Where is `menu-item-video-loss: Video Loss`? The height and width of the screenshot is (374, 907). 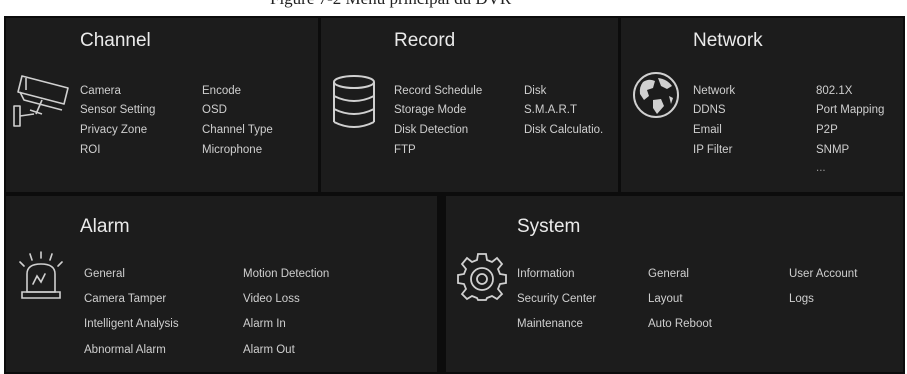 menu-item-video-loss: Video Loss is located at coordinates (271, 299).